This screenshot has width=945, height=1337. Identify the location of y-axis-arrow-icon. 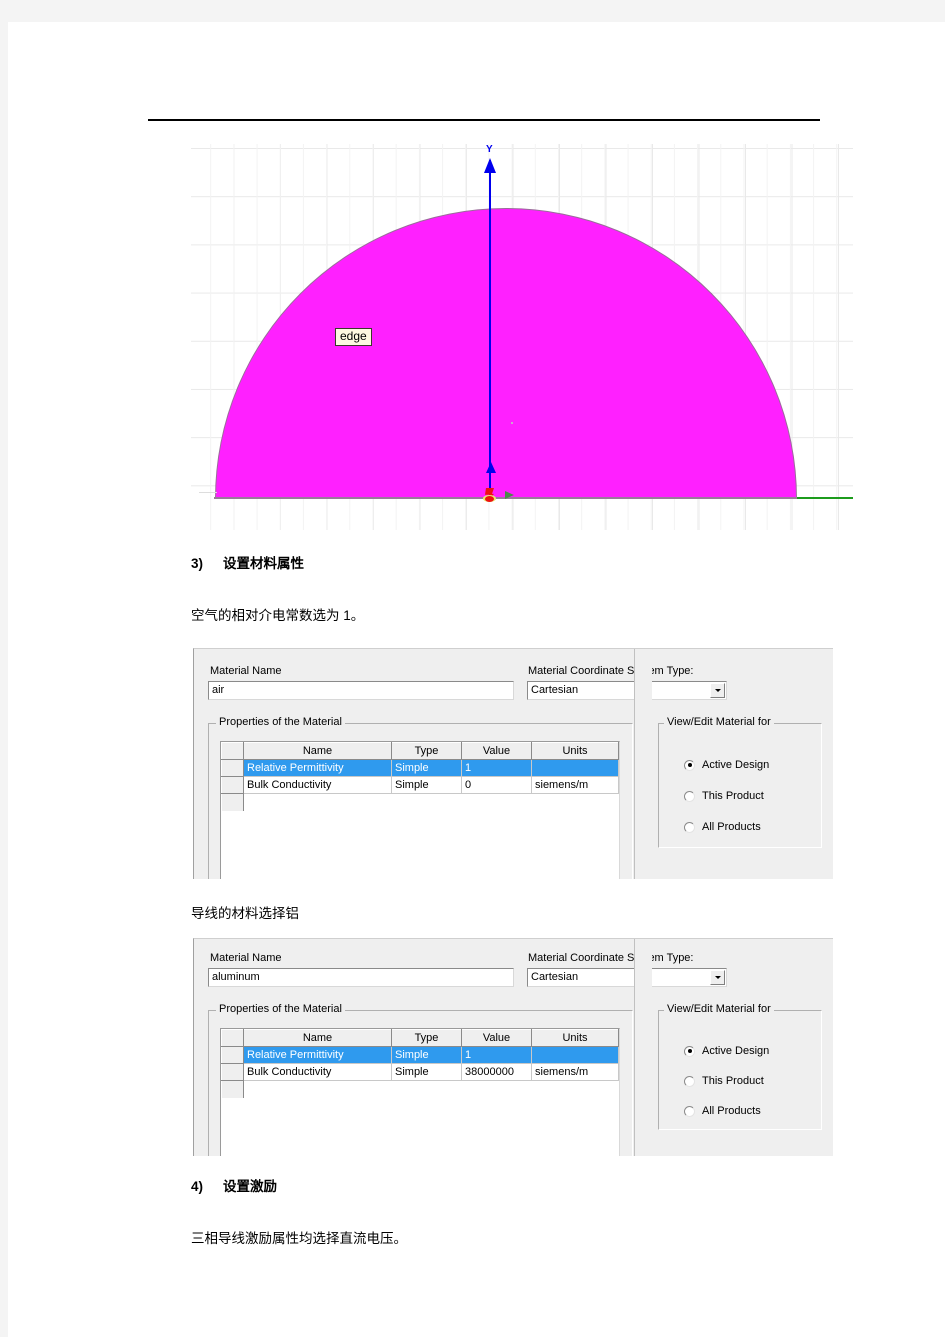
(489, 165).